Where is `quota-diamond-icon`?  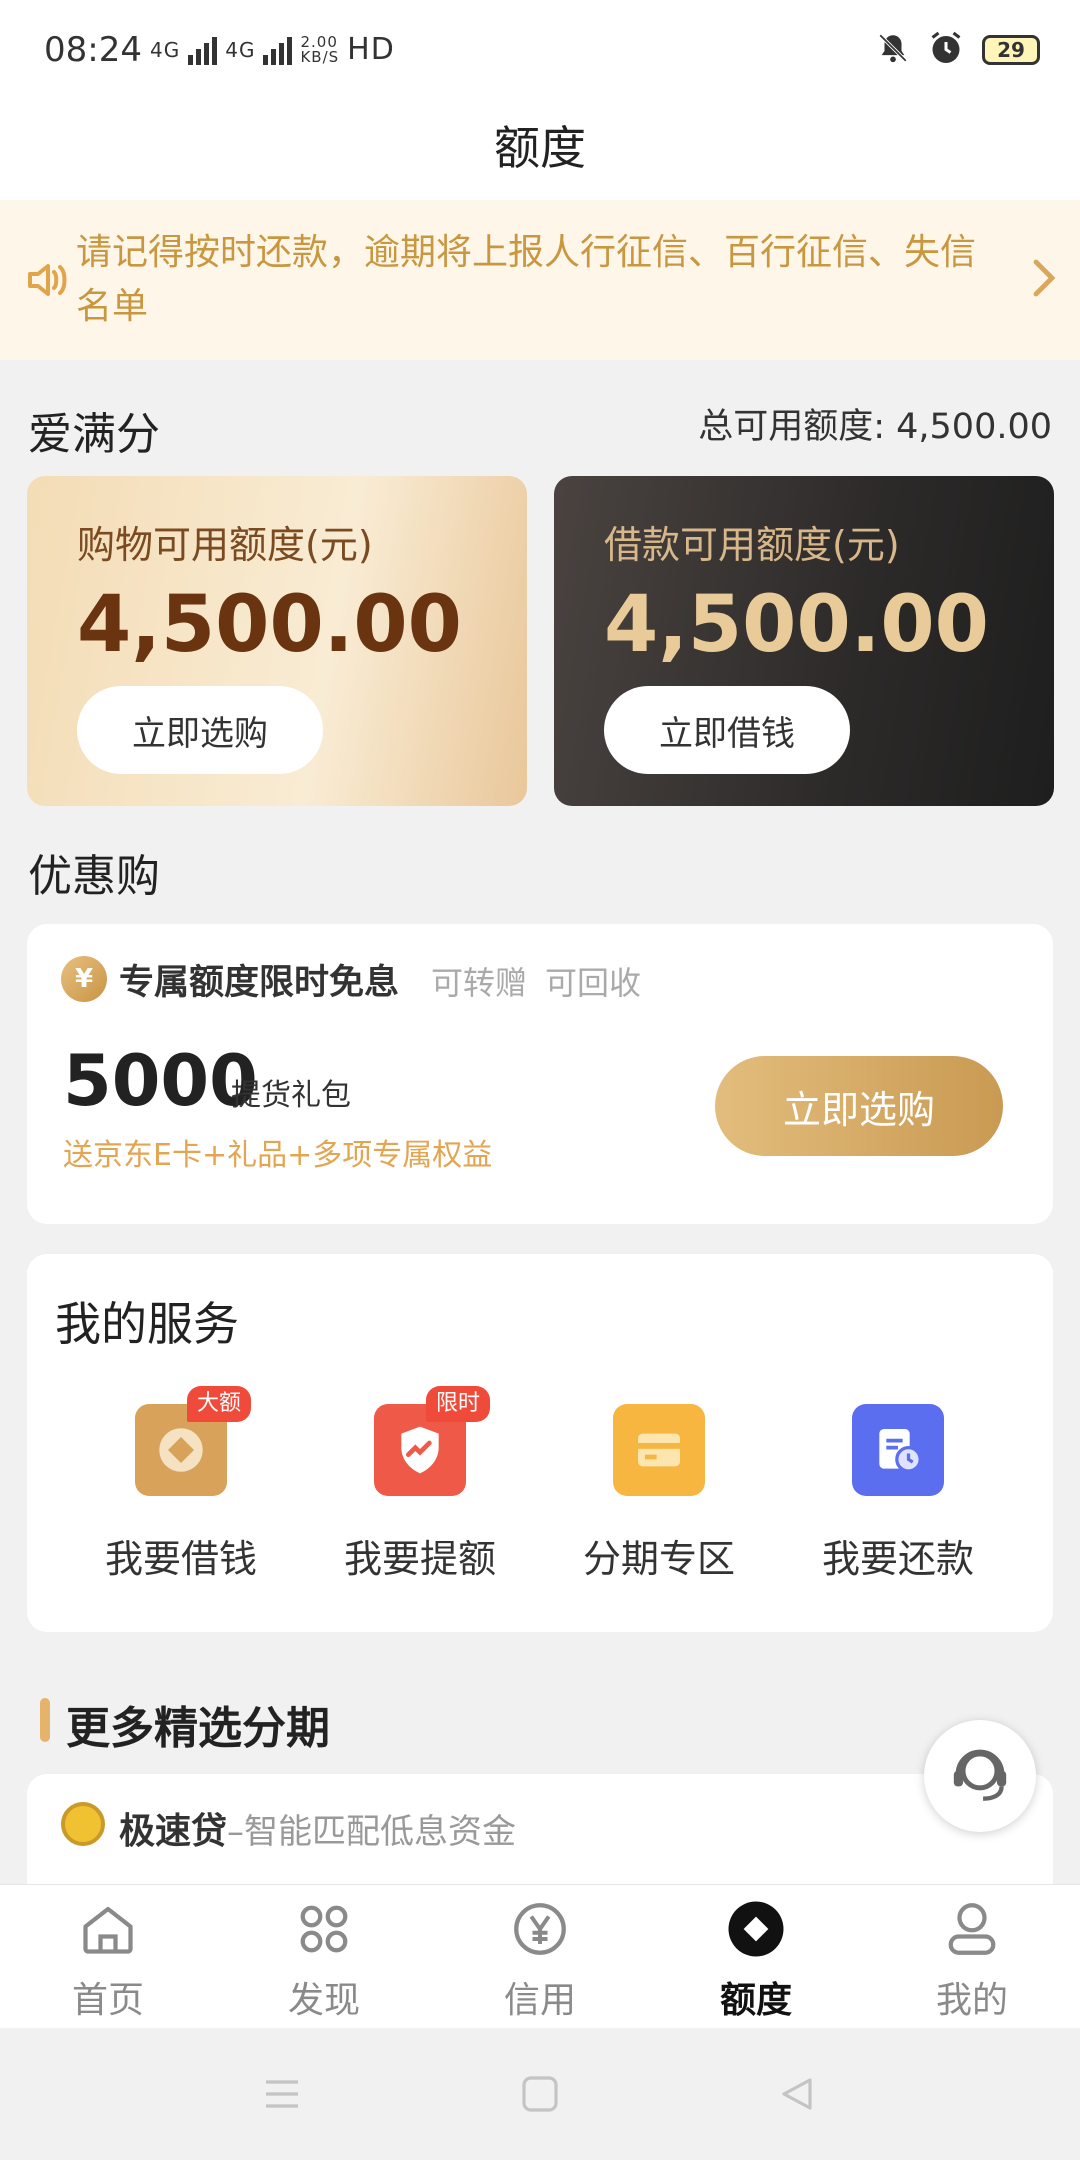
quota-diamond-icon is located at coordinates (756, 1929).